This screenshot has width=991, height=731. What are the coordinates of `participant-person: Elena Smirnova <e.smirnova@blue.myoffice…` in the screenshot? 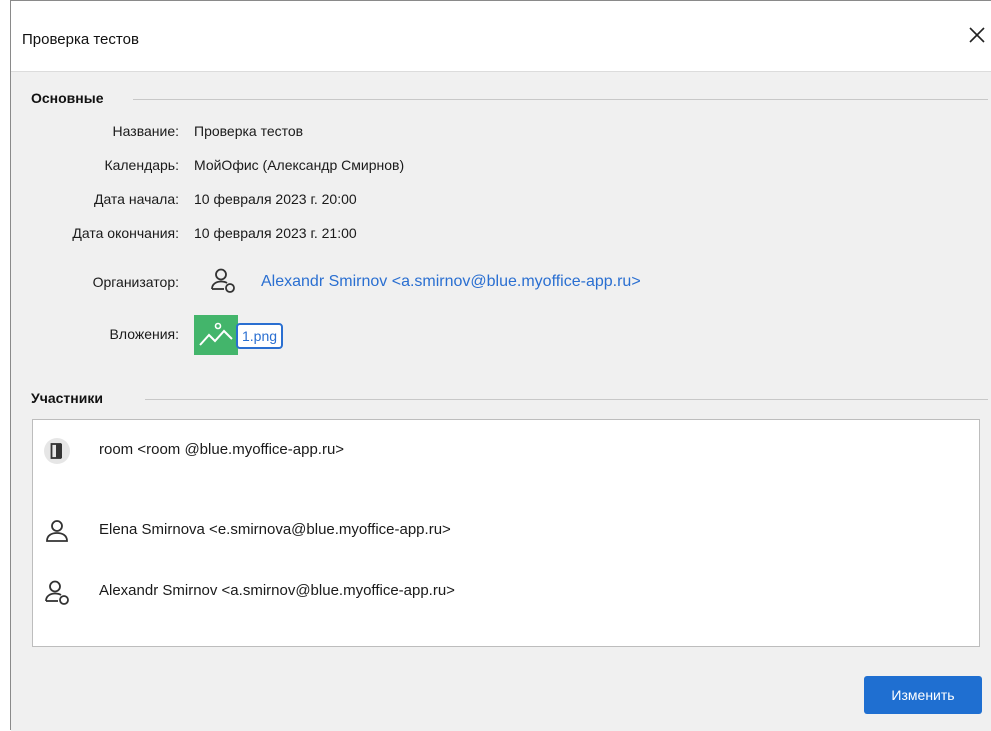 It's located at (506, 531).